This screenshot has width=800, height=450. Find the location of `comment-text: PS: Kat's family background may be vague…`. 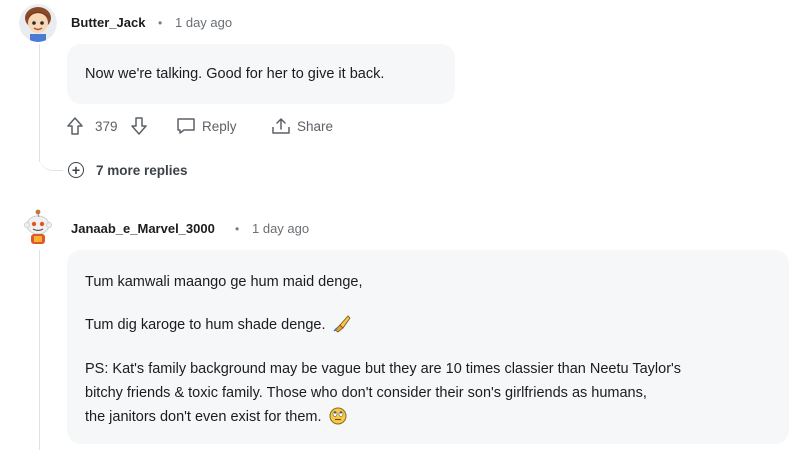

comment-text: PS: Kat's family background may be vague… is located at coordinates (383, 369).